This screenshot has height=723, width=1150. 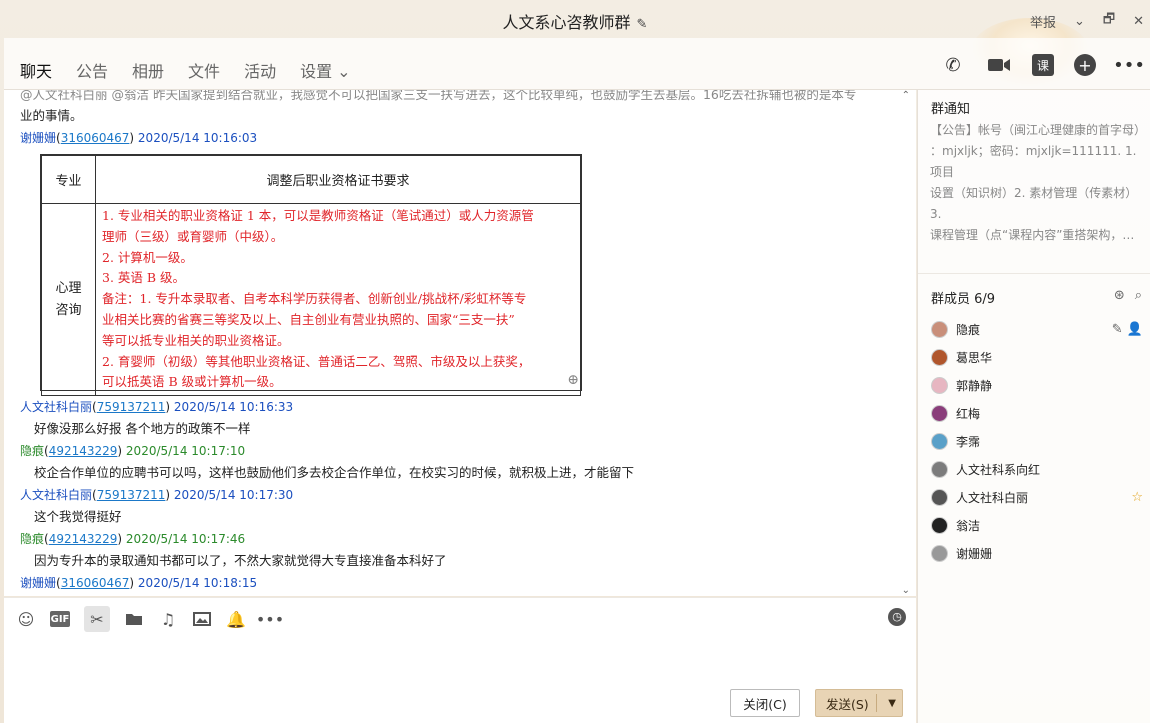 What do you see at coordinates (906, 95) in the screenshot?
I see `scroll-up-icon: ⌃` at bounding box center [906, 95].